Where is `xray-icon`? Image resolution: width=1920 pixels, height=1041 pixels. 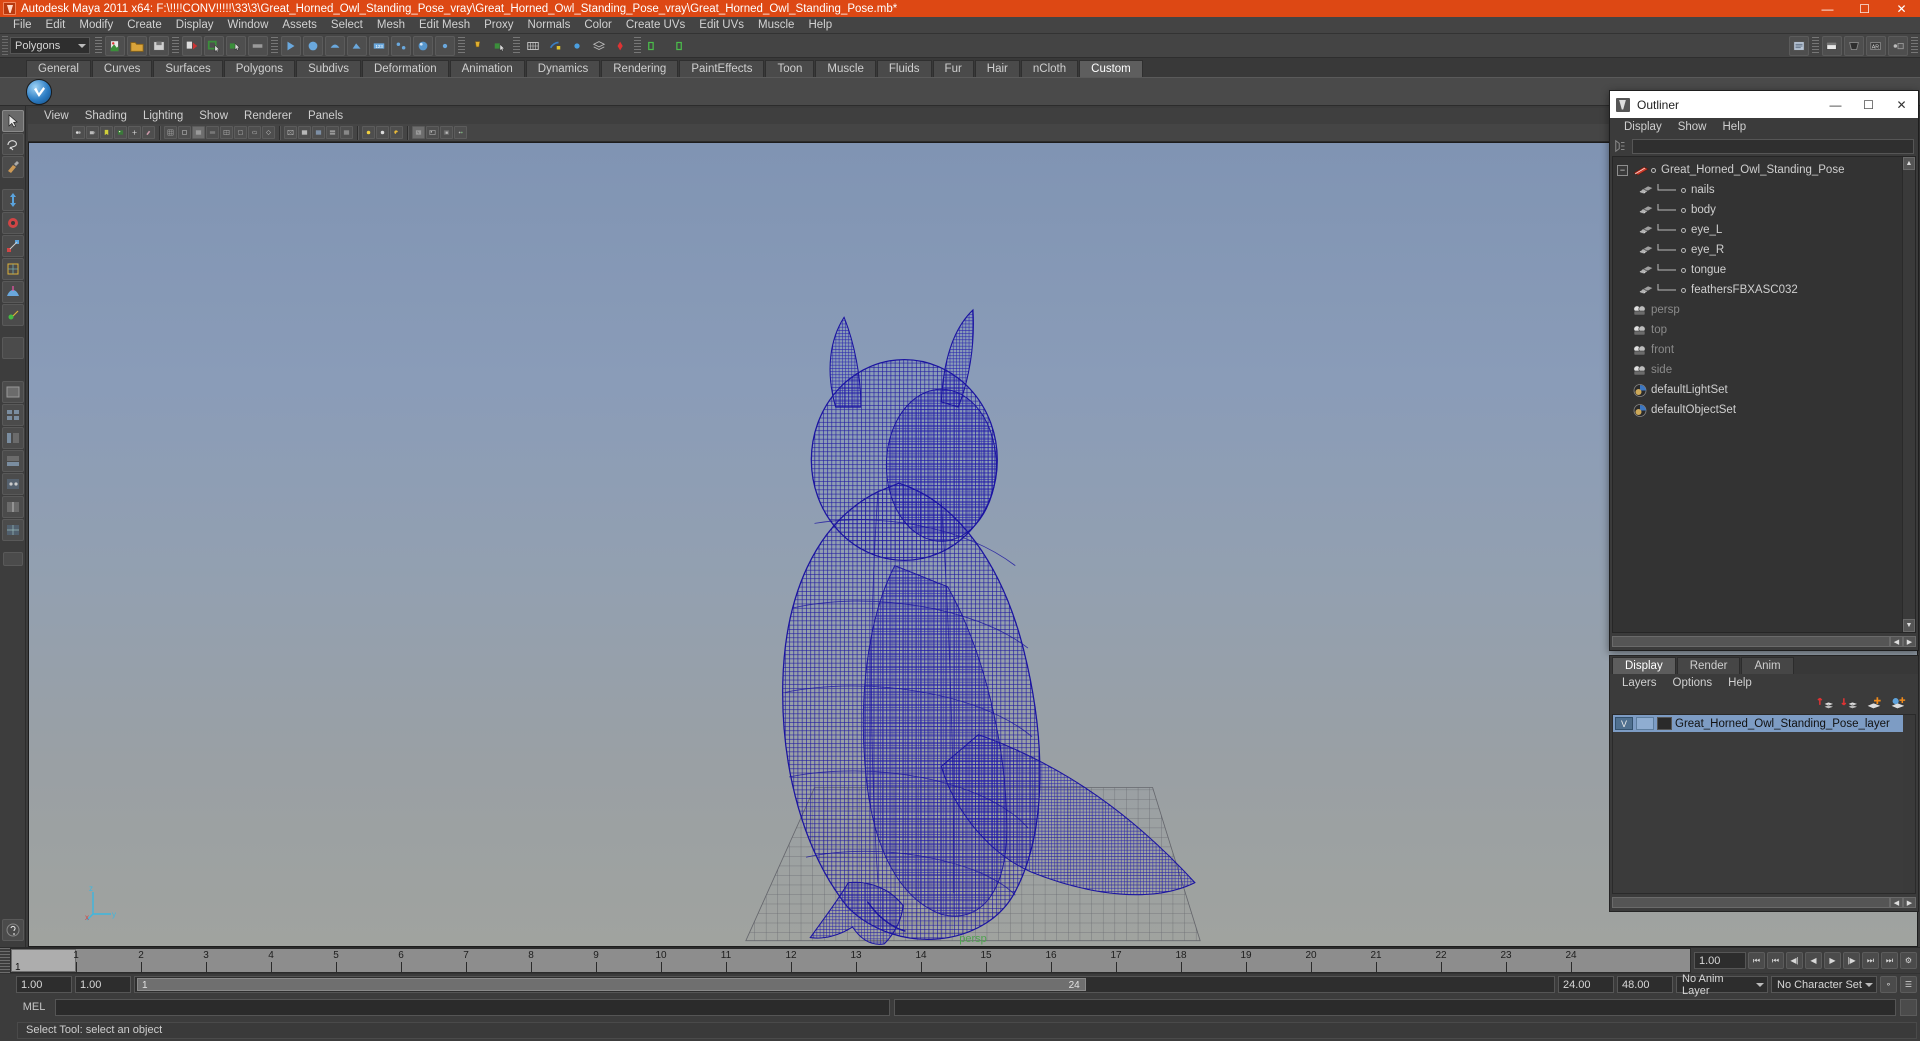 xray-icon is located at coordinates (268, 132).